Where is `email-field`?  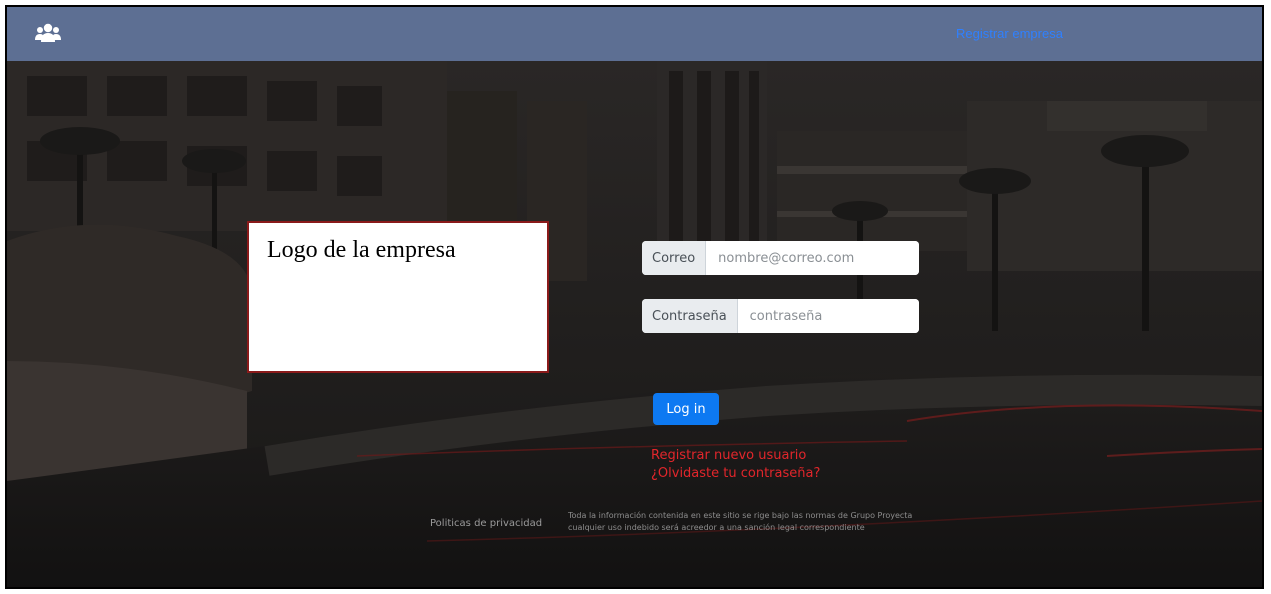 email-field is located at coordinates (812, 258).